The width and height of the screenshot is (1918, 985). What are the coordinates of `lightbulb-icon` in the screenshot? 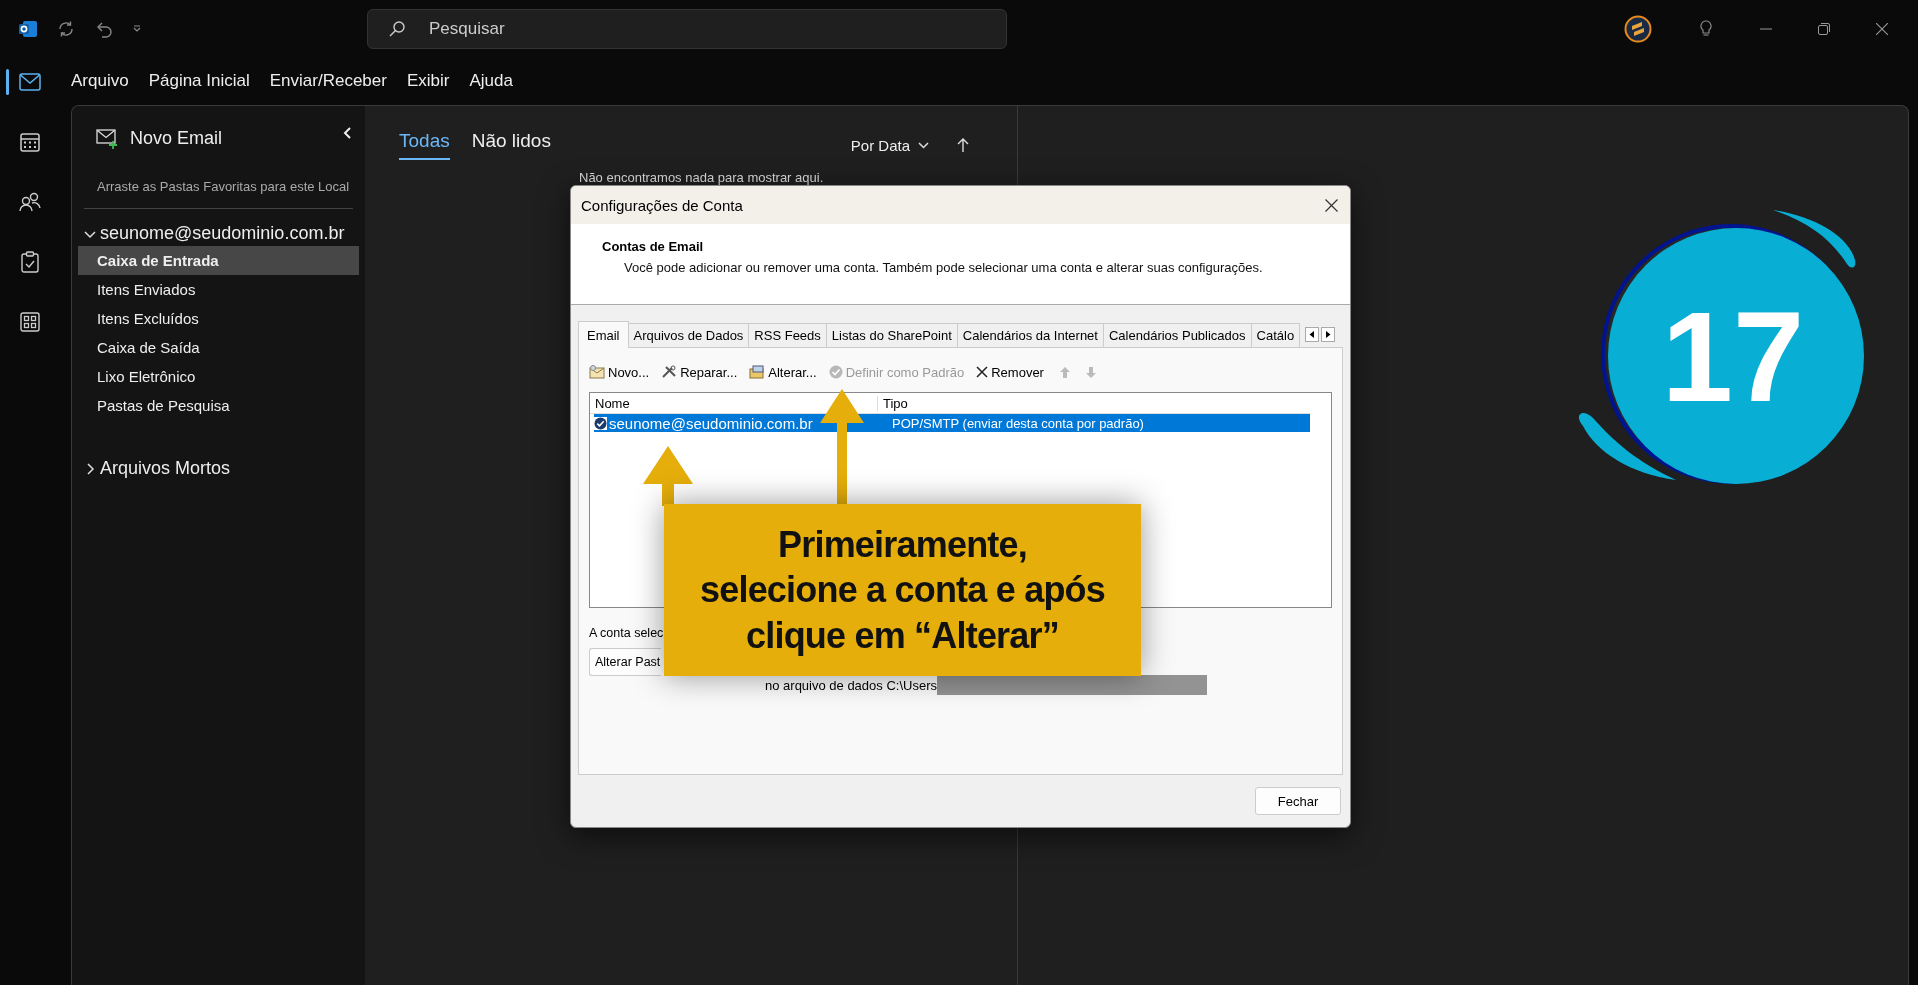 It's located at (1706, 28).